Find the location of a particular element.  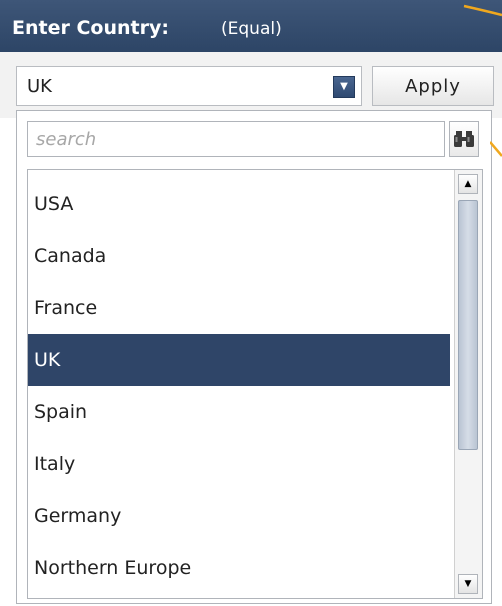

list-item-northern-europe: Northern Europe is located at coordinates (239, 568).